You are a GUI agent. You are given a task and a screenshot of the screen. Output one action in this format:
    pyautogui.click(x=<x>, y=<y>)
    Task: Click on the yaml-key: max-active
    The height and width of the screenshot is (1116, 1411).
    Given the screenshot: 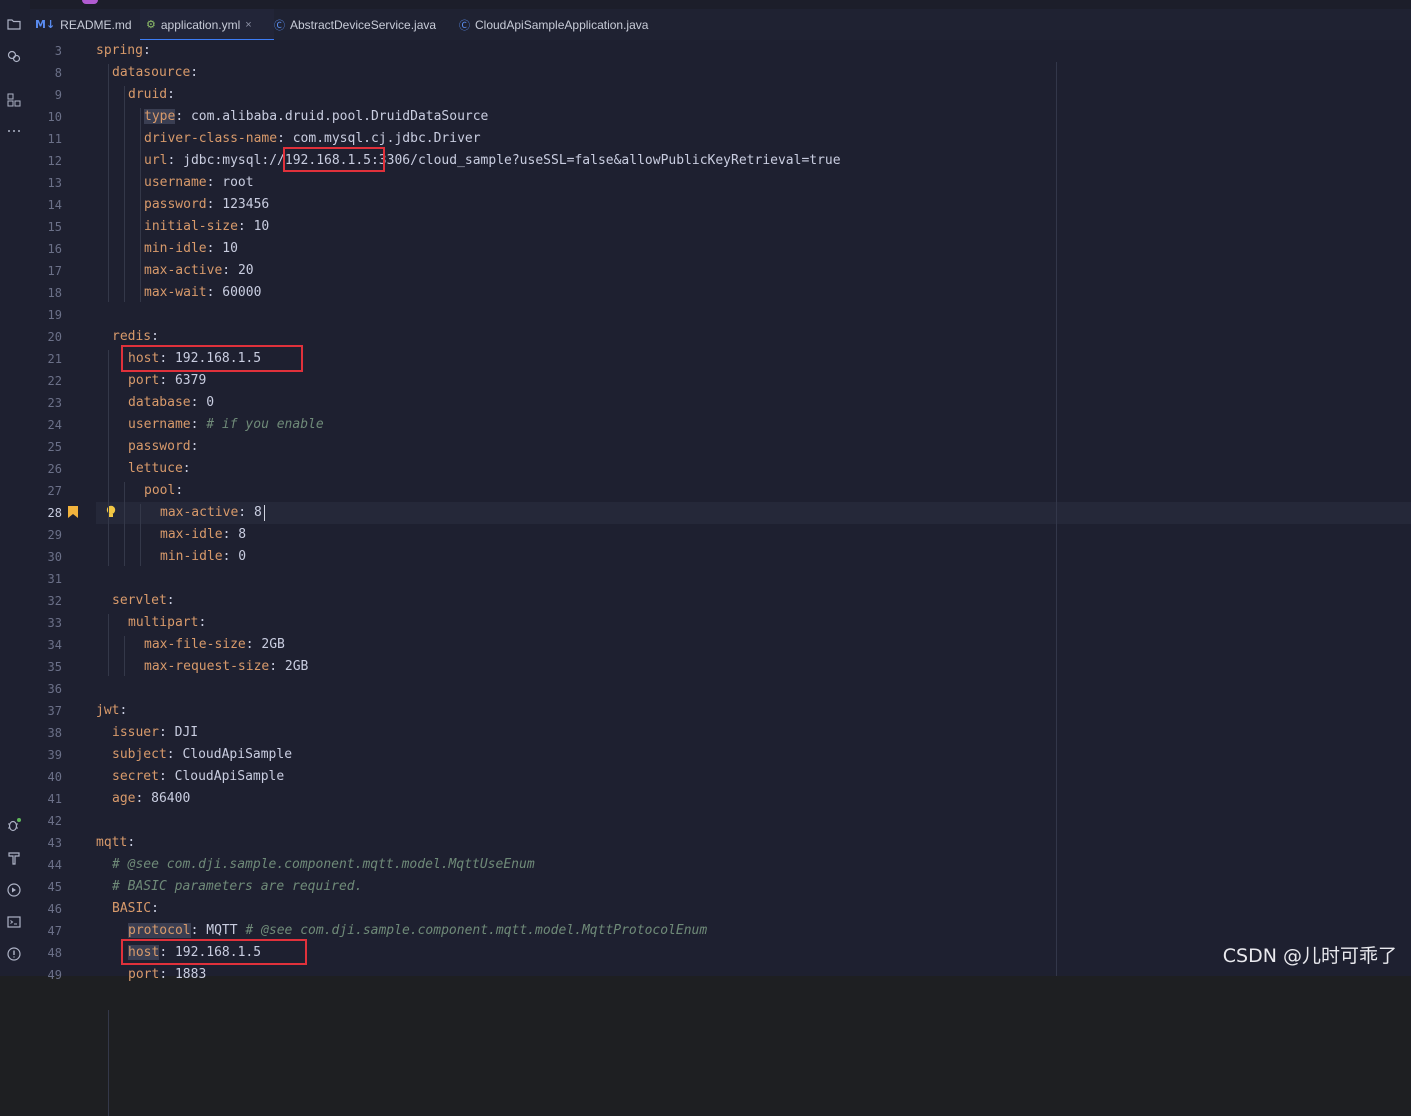 What is the action you would take?
    pyautogui.click(x=199, y=512)
    